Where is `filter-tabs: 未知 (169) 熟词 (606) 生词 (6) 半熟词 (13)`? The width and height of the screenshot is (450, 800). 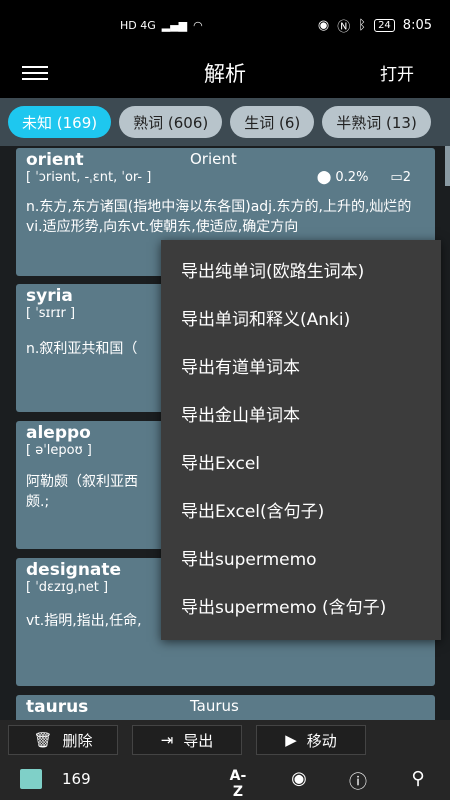
filter-tabs: 未知 (169) 熟词 (606) 生词 (6) 半熟词 (13) is located at coordinates (225, 122).